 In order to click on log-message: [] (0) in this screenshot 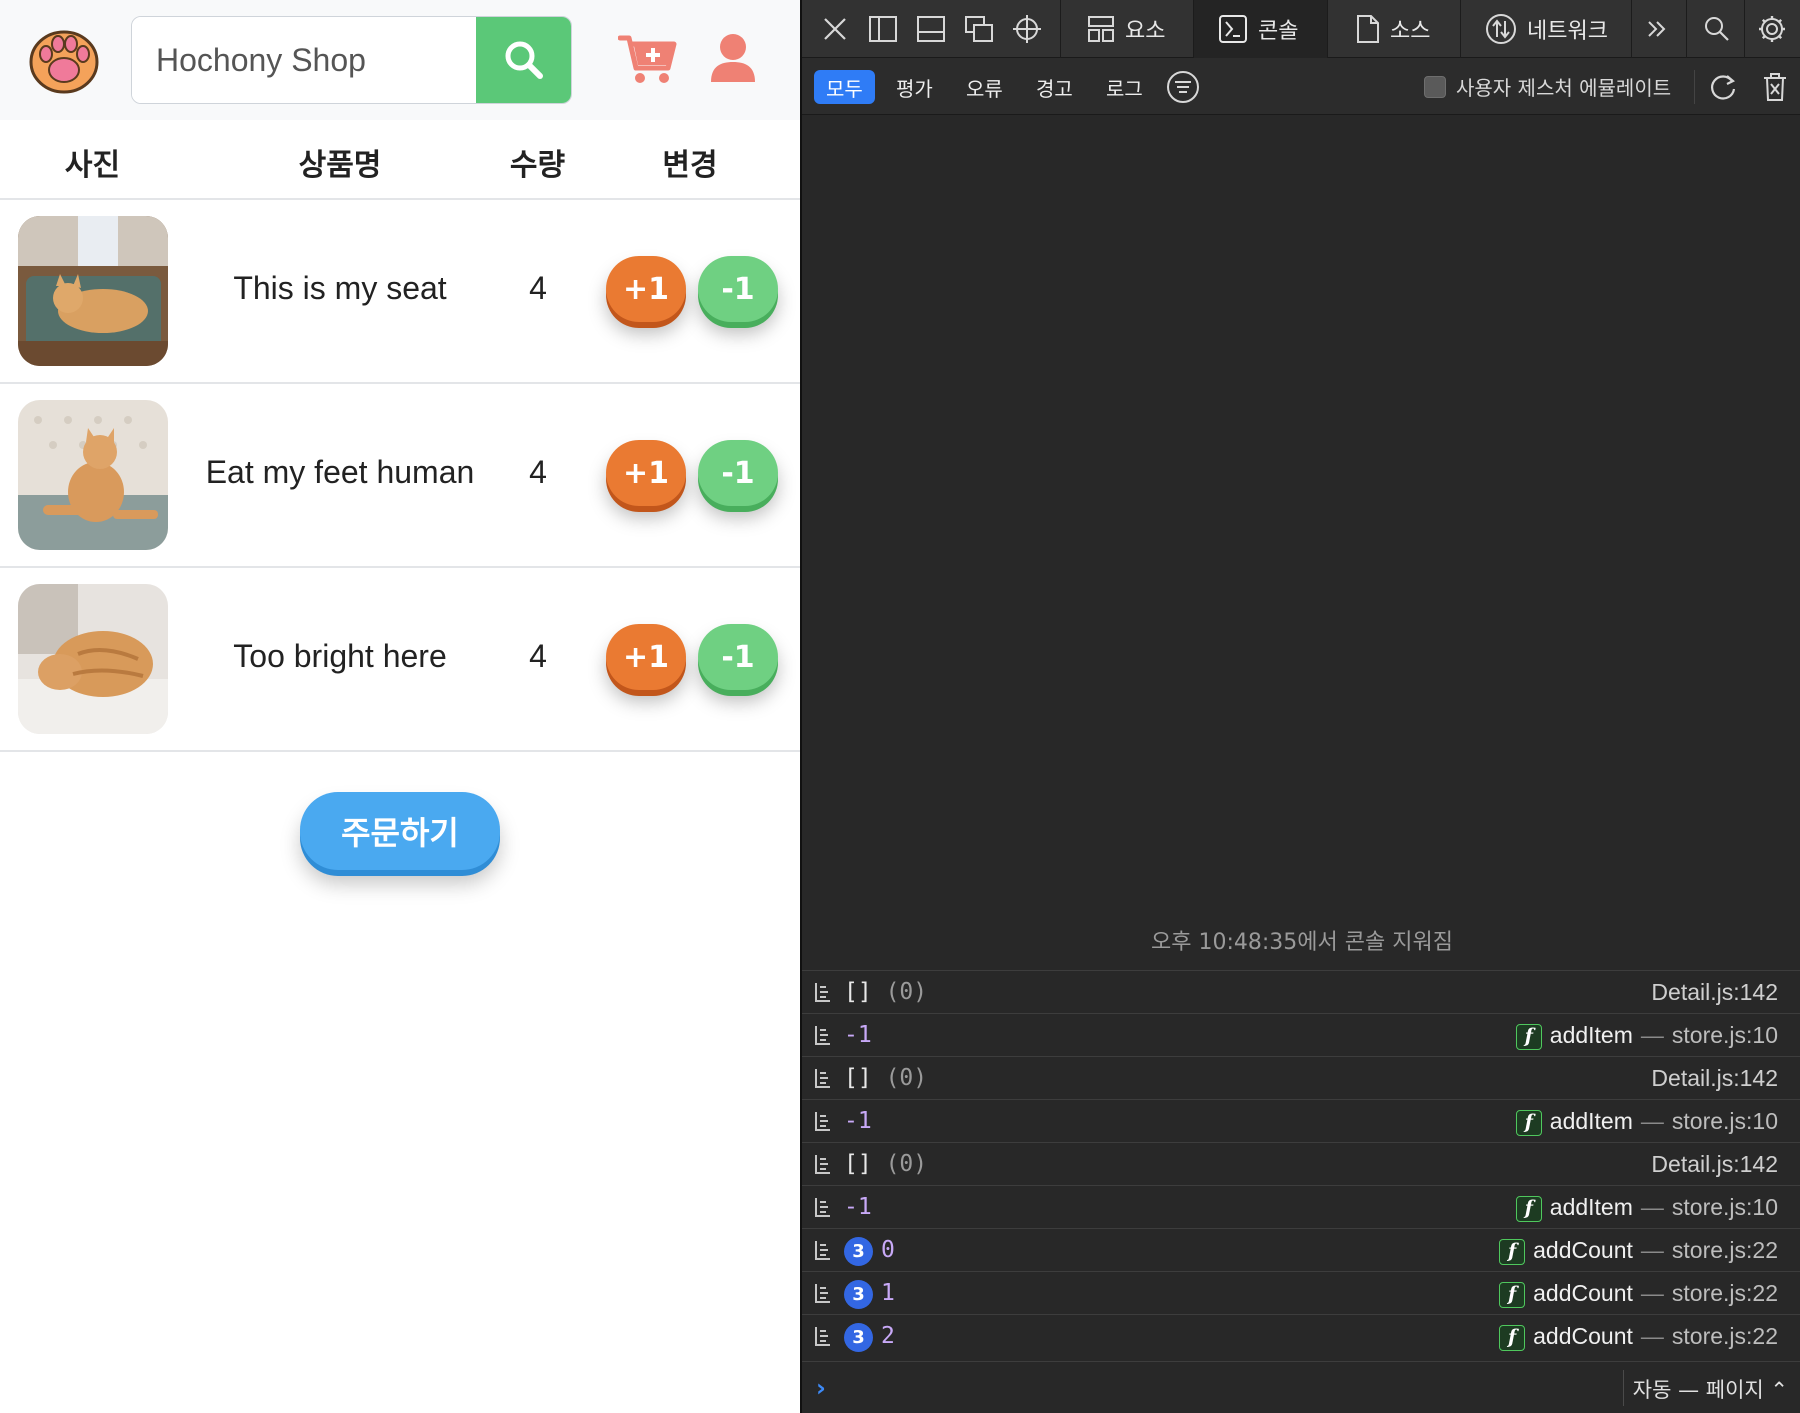, I will do `click(885, 992)`.